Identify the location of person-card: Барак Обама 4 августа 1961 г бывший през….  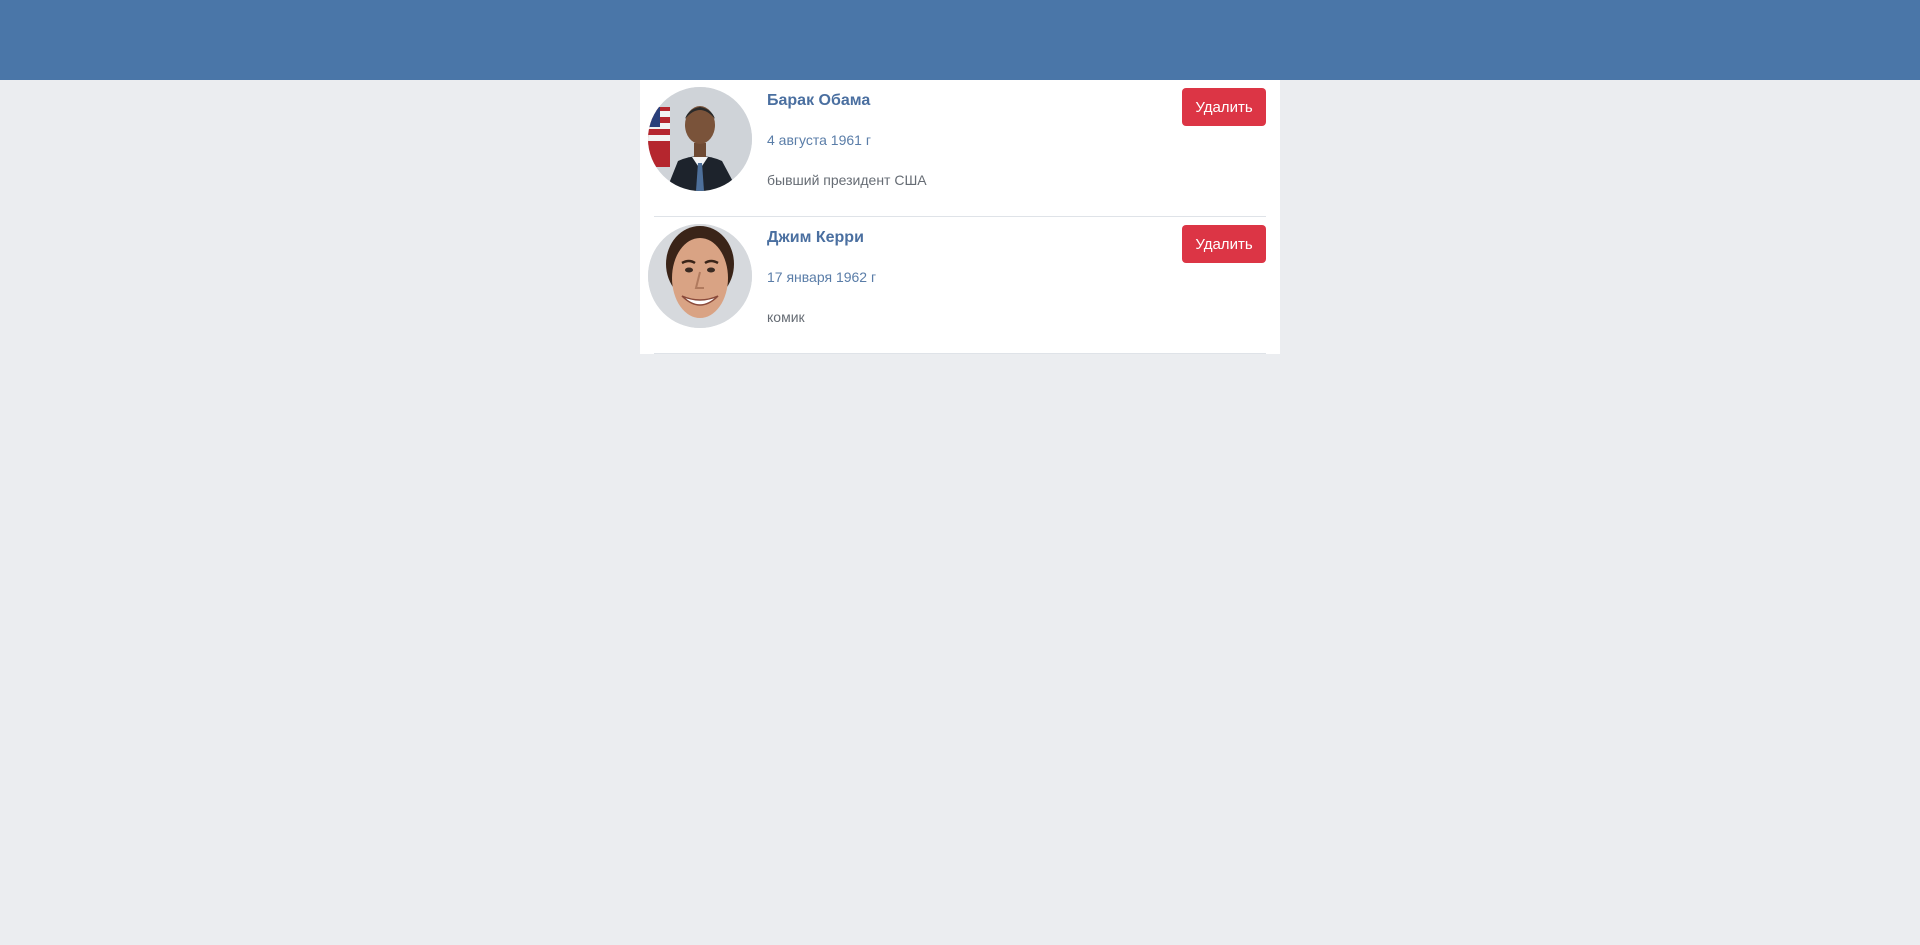
(957, 148).